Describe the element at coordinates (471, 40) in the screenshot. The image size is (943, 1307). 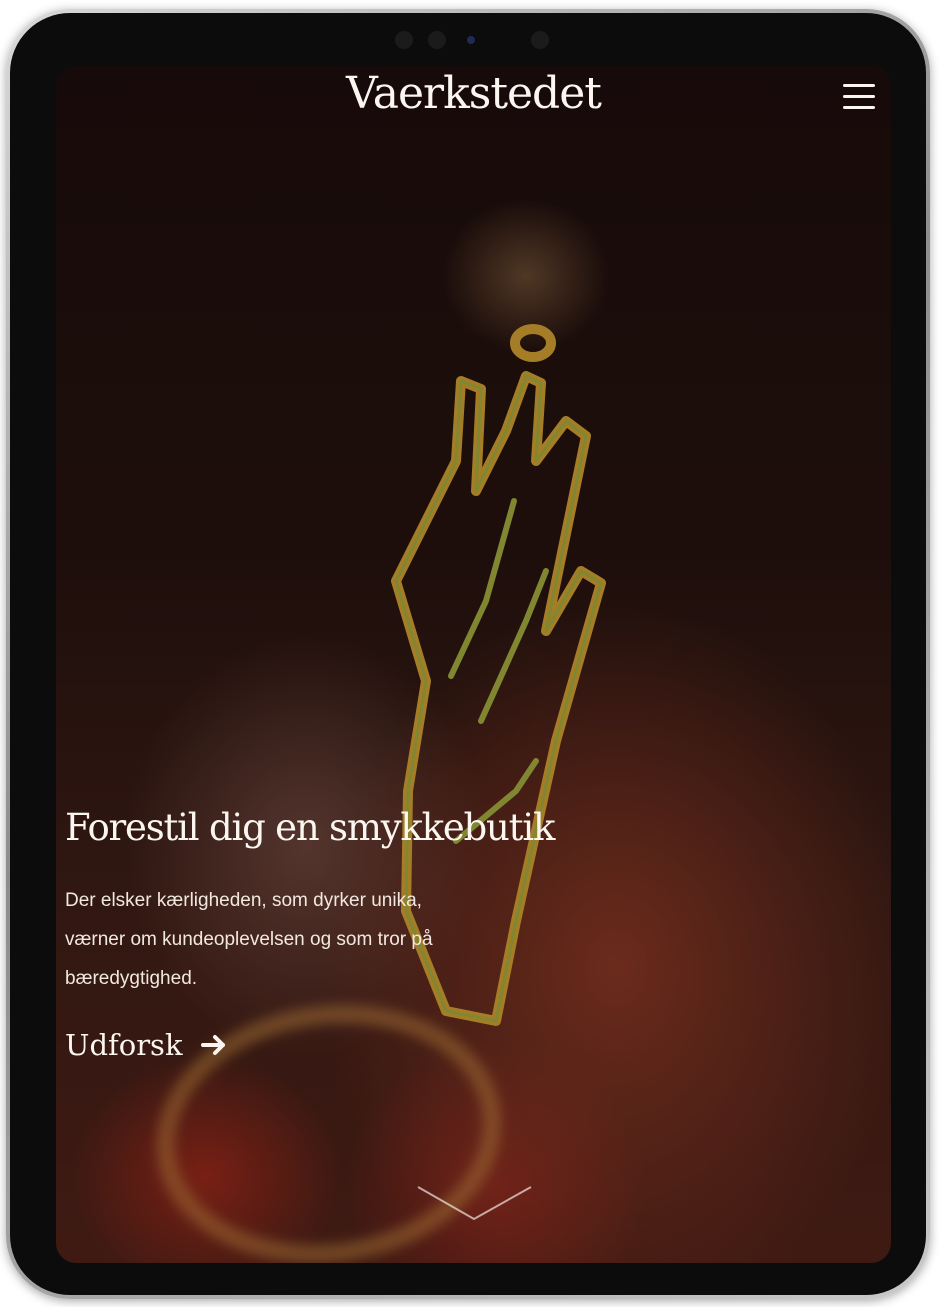
I see `camera-icon` at that location.